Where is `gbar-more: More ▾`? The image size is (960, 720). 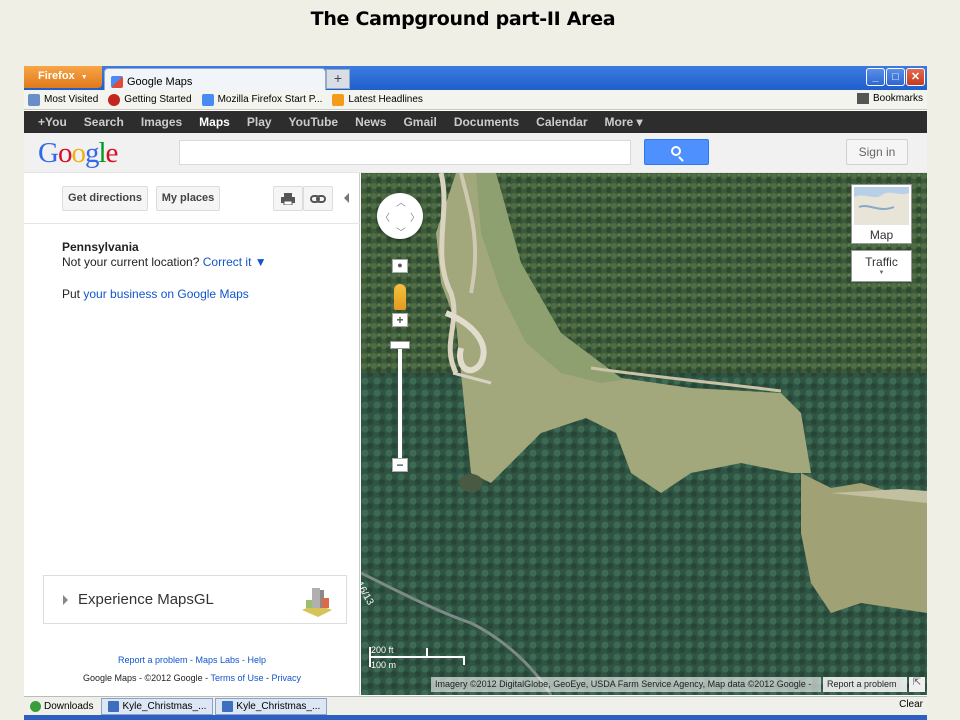
gbar-more: More ▾ is located at coordinates (624, 122).